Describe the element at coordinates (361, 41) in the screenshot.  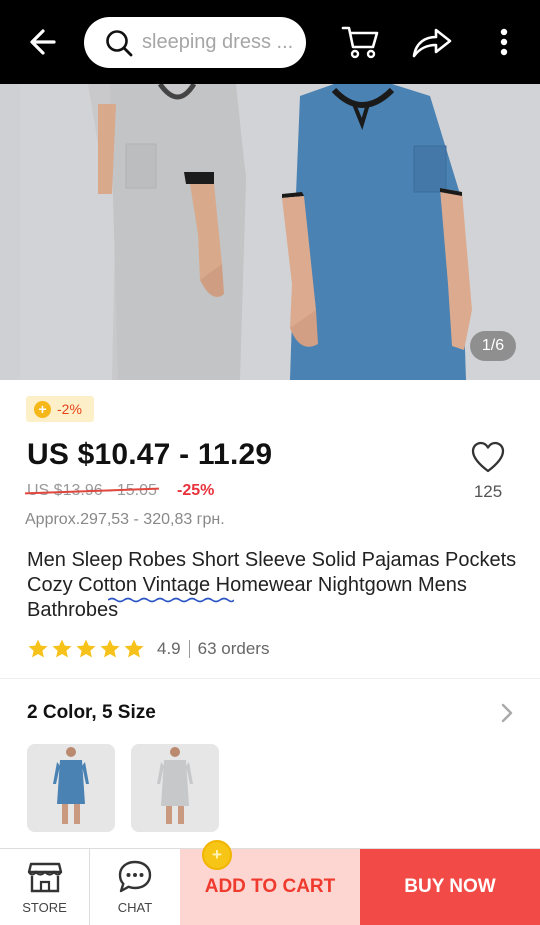
I see `cart-icon` at that location.